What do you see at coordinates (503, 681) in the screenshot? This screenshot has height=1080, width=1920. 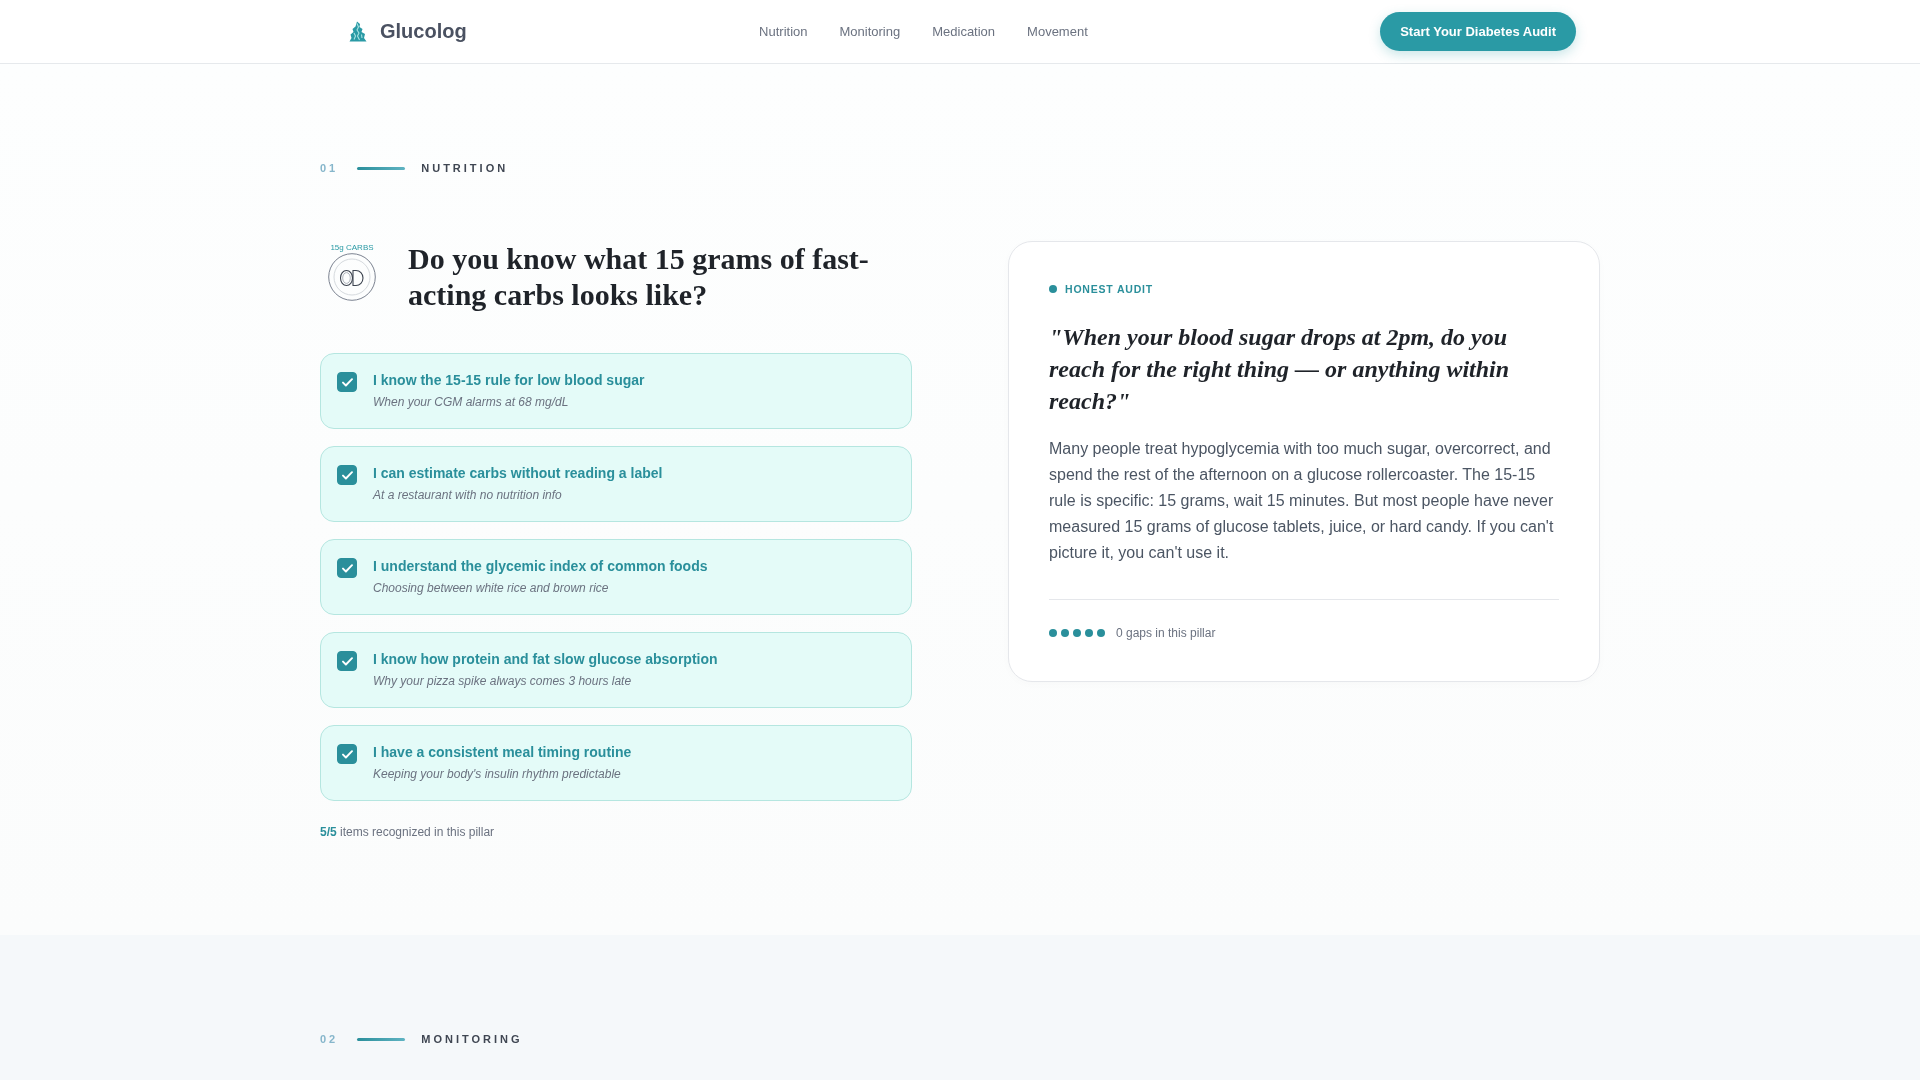 I see `item-subtitle: Why your pizza spike always comes 3 hours late` at bounding box center [503, 681].